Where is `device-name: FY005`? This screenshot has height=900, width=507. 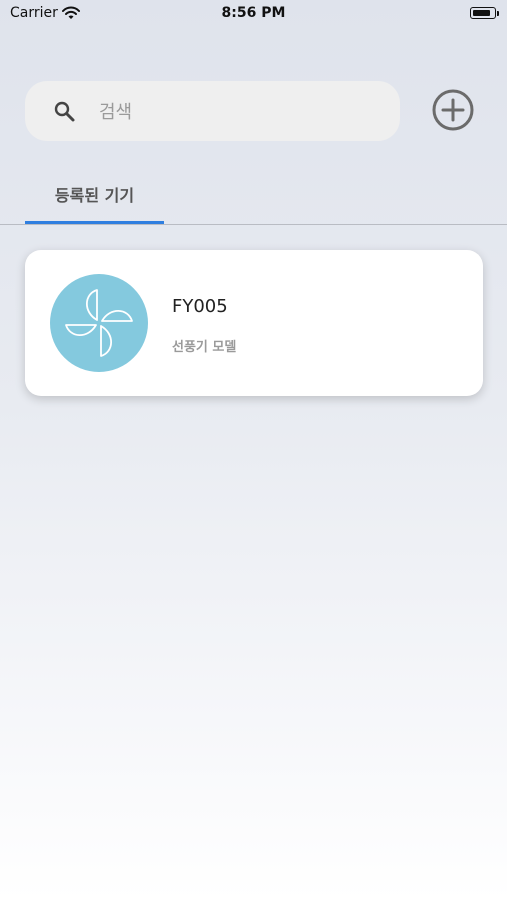
device-name: FY005 is located at coordinates (200, 306).